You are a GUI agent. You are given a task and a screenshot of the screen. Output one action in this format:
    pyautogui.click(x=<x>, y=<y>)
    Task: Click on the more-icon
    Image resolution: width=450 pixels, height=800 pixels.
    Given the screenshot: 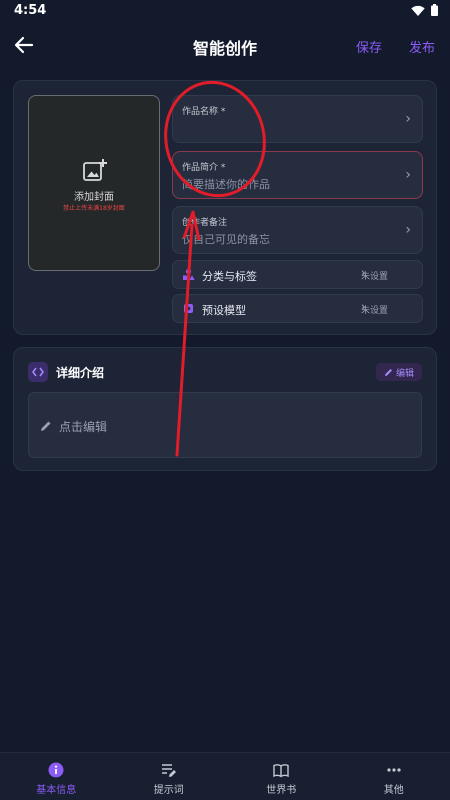 What is the action you would take?
    pyautogui.click(x=394, y=770)
    